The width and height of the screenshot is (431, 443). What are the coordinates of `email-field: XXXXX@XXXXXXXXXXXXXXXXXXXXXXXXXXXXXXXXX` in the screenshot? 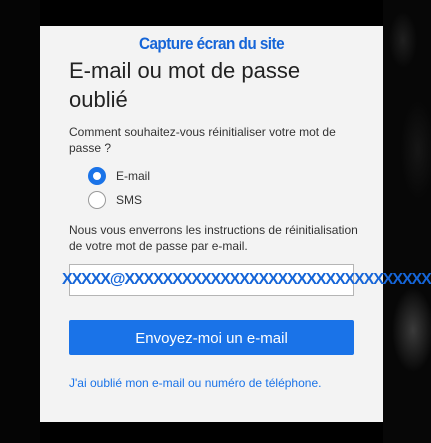 It's located at (246, 280).